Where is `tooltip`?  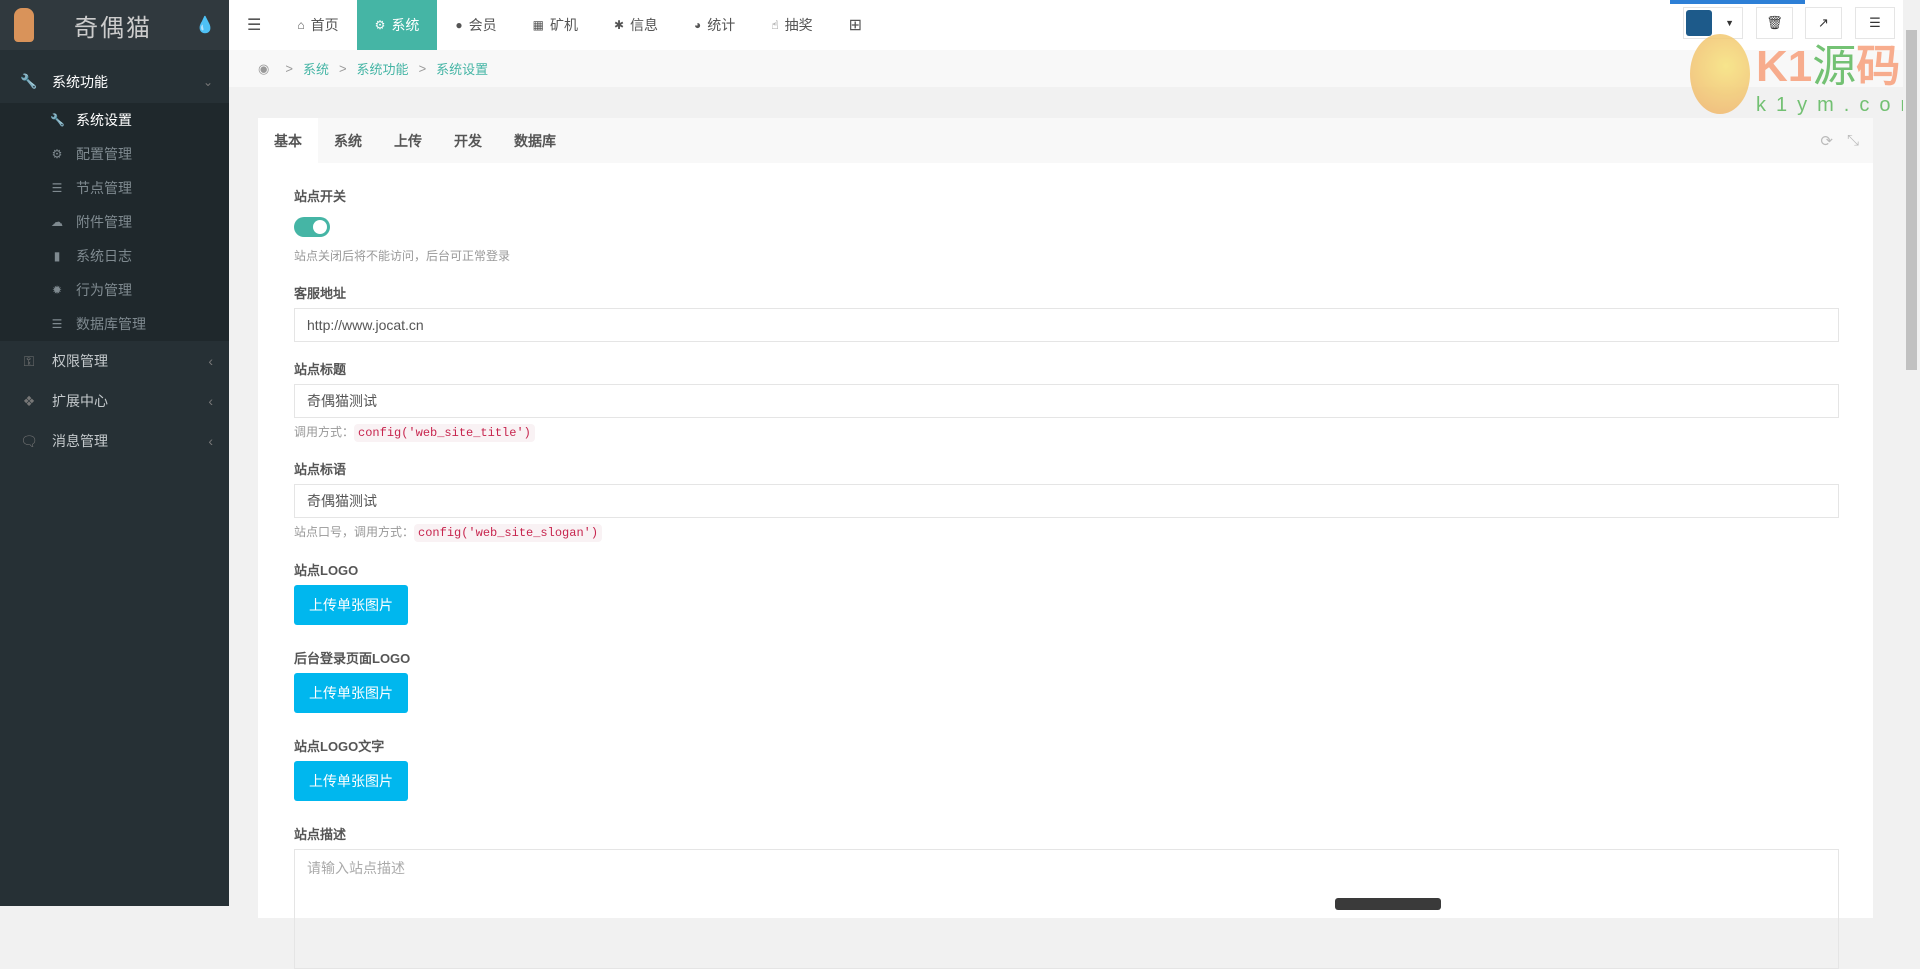 tooltip is located at coordinates (1388, 904).